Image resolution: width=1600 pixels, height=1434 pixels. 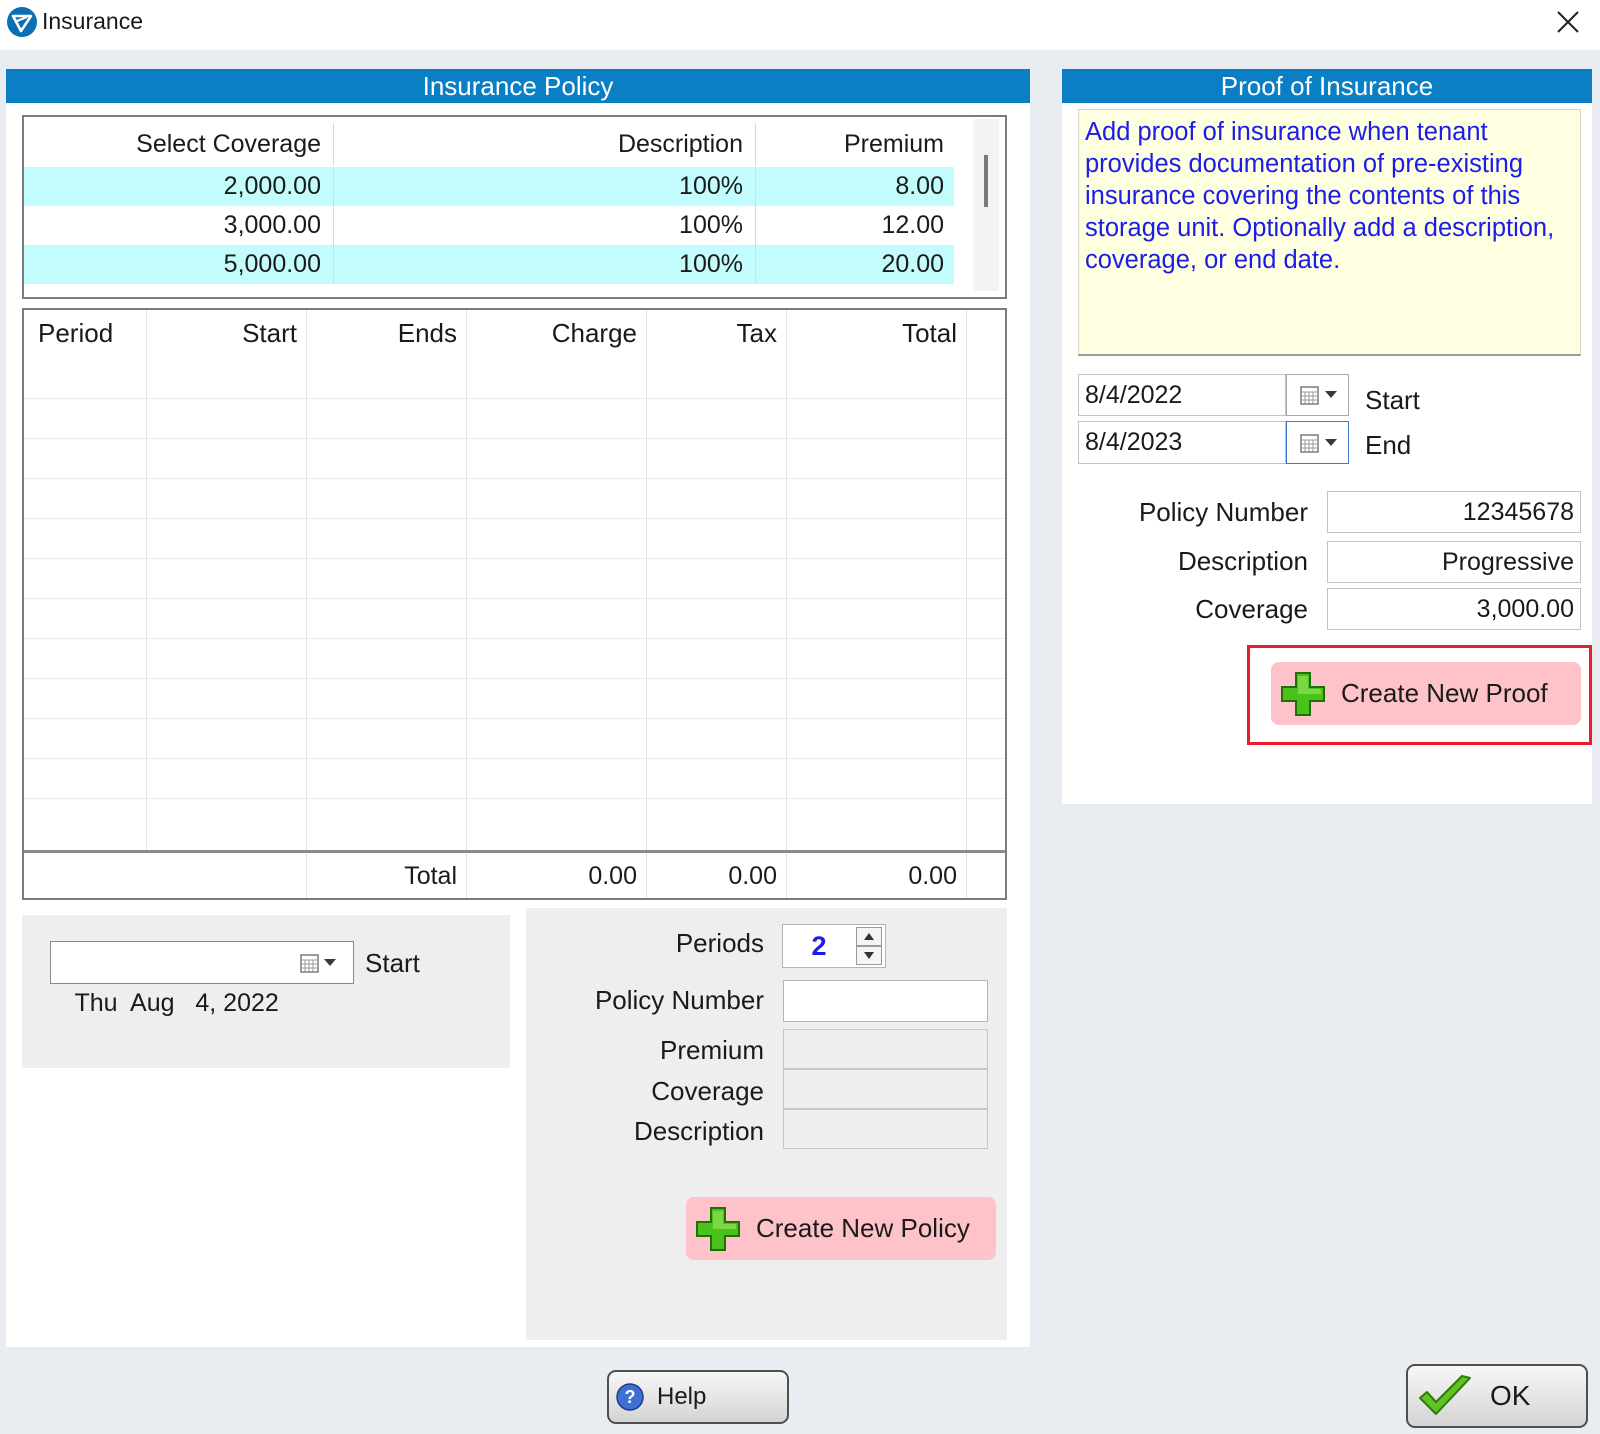 I want to click on spinner-up-button, so click(x=869, y=936).